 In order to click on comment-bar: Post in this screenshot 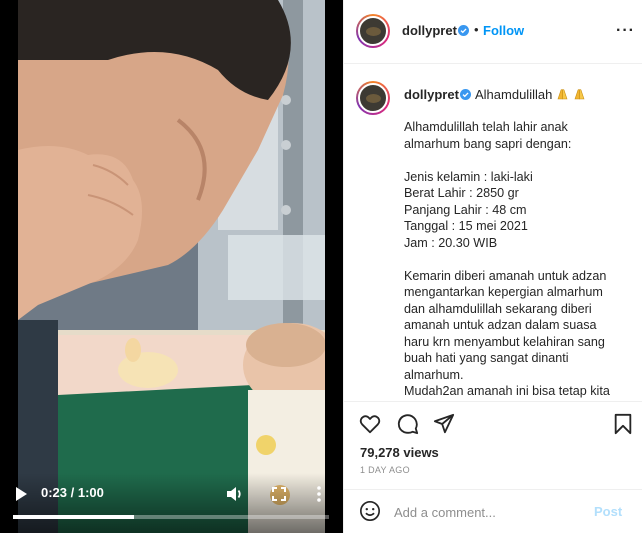, I will do `click(493, 511)`.